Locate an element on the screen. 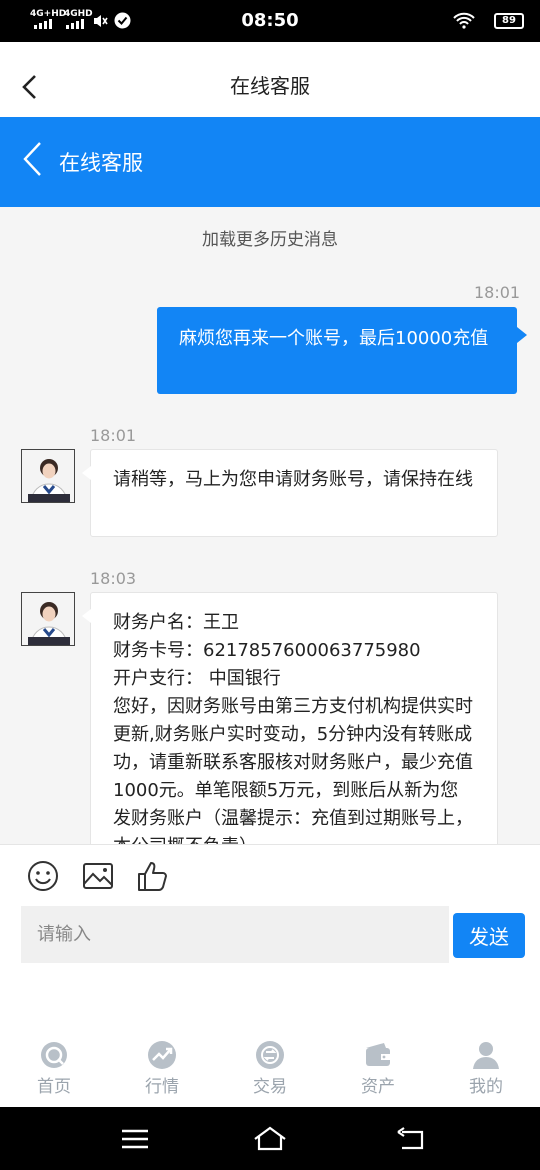 The width and height of the screenshot is (540, 1170). send-button: 发送 is located at coordinates (489, 935).